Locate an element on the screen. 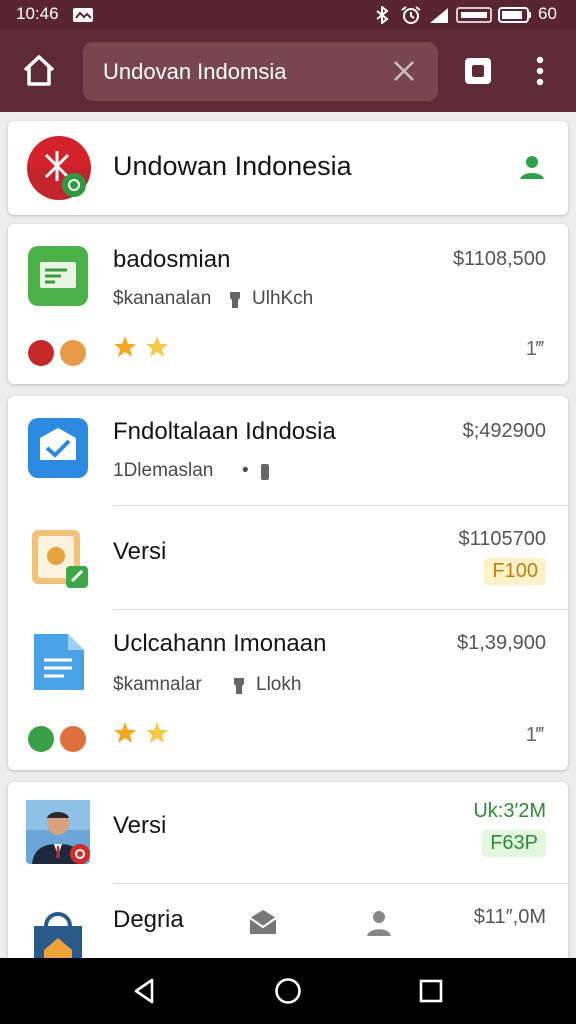  battery-percent: 60 is located at coordinates (547, 13).